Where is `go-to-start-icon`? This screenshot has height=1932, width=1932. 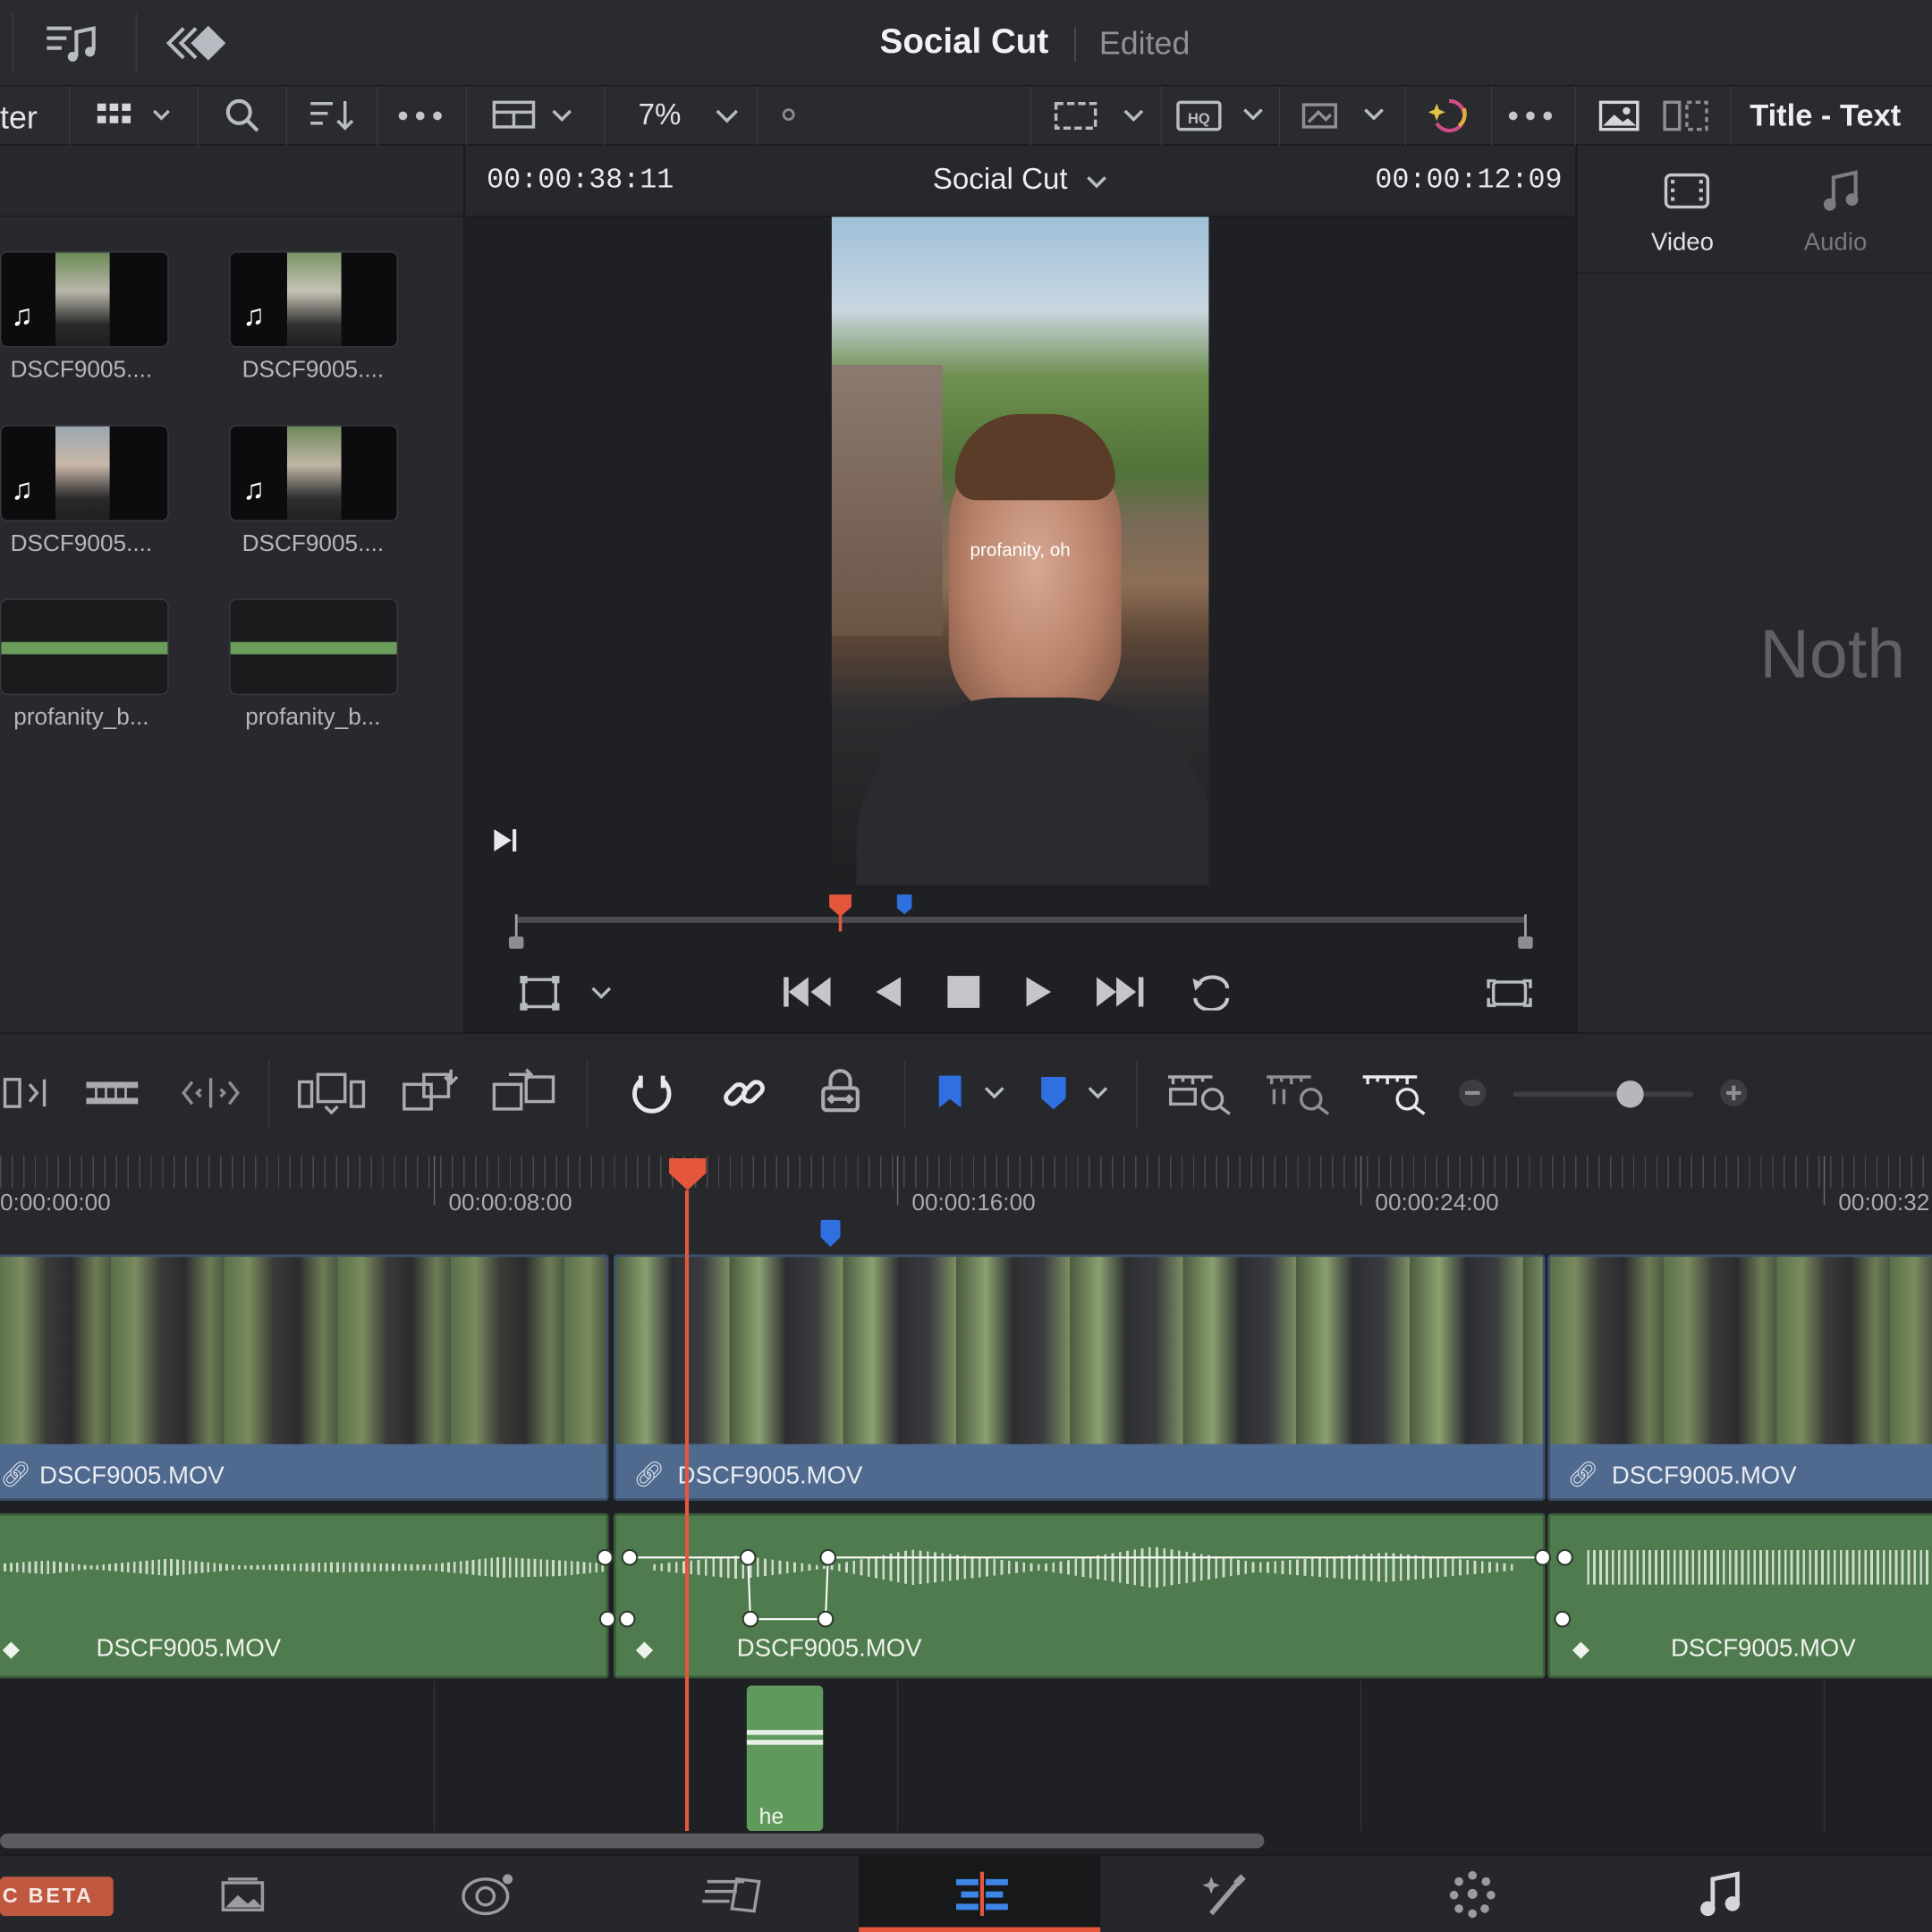
go-to-start-icon is located at coordinates (807, 992).